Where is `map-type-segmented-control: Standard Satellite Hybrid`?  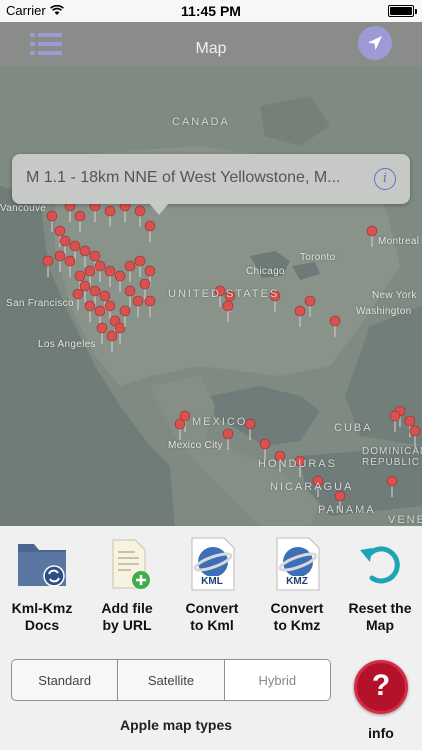 map-type-segmented-control: Standard Satellite Hybrid is located at coordinates (171, 680).